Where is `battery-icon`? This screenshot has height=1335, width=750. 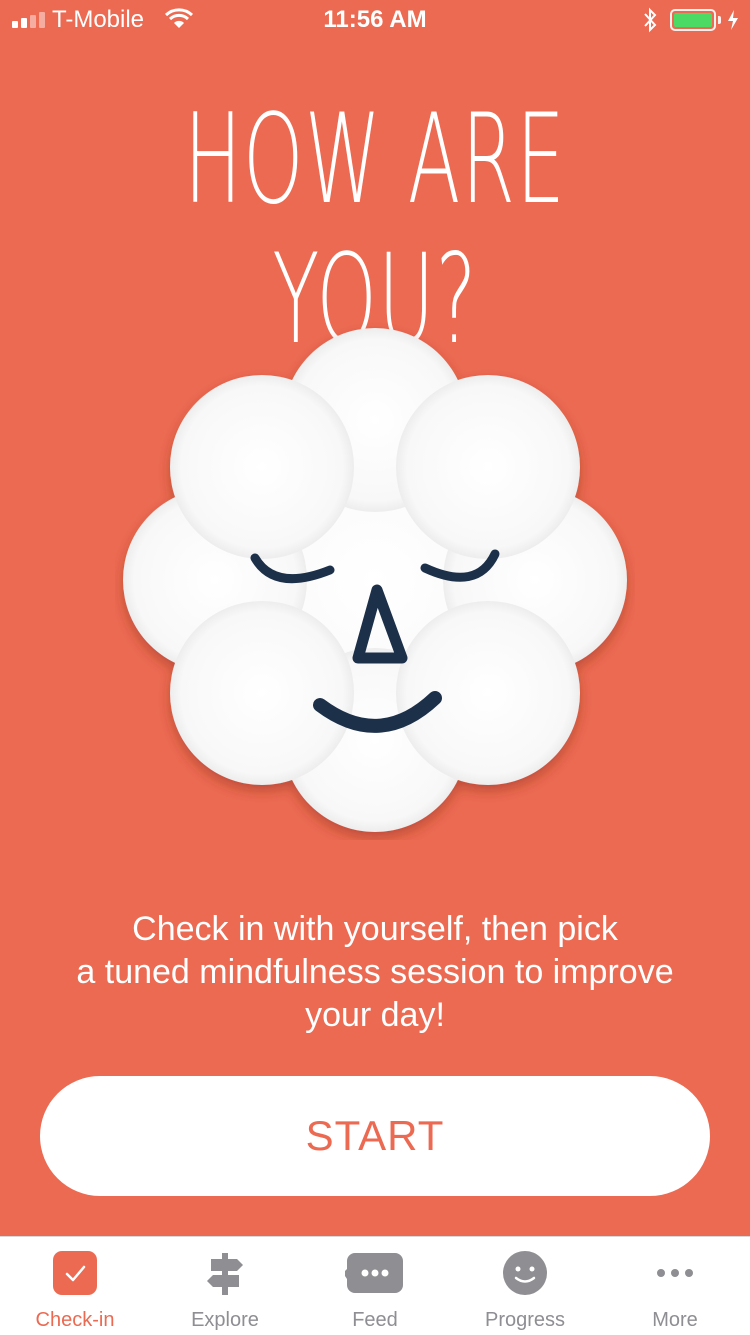
battery-icon is located at coordinates (693, 20).